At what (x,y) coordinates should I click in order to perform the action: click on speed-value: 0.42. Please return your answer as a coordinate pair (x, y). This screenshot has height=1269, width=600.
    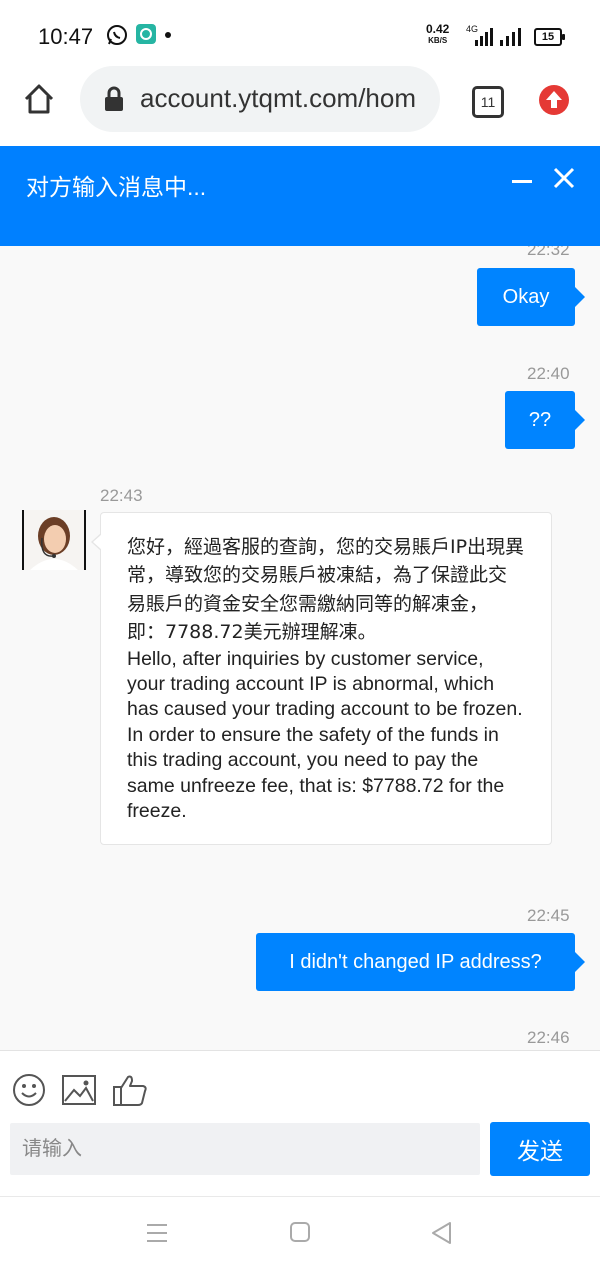
    Looking at the image, I should click on (438, 29).